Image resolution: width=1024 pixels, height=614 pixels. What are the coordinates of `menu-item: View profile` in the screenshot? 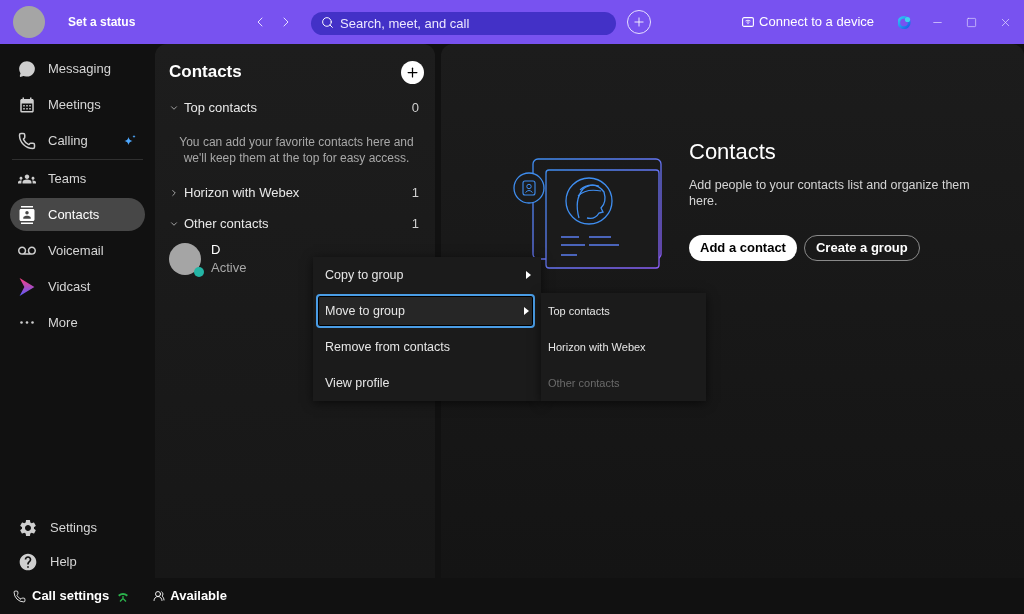 It's located at (425, 383).